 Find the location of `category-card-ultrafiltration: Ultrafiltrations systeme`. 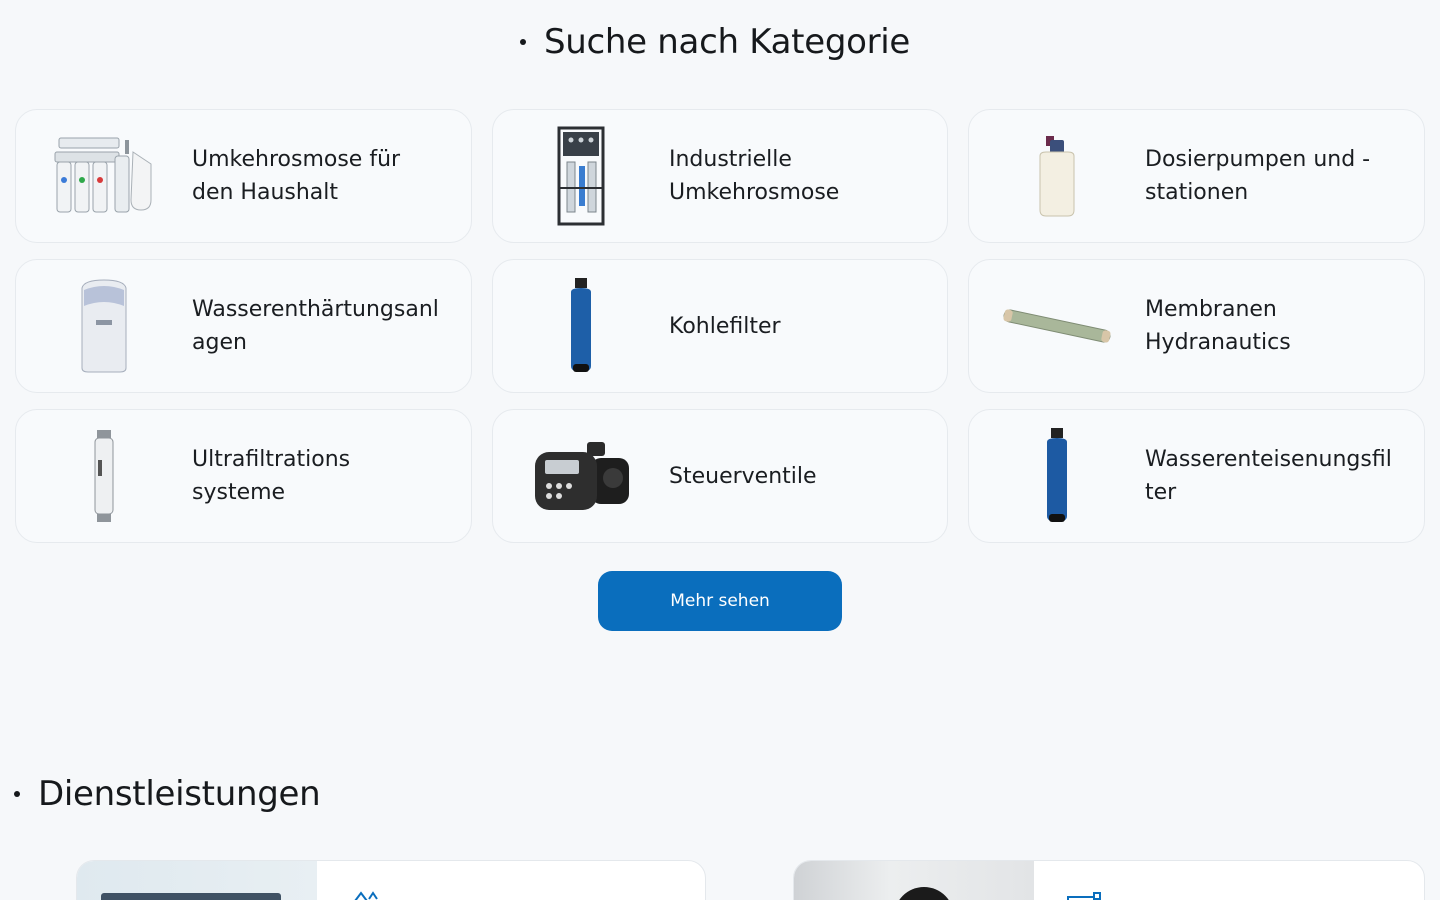

category-card-ultrafiltration: Ultrafiltrations systeme is located at coordinates (243, 476).